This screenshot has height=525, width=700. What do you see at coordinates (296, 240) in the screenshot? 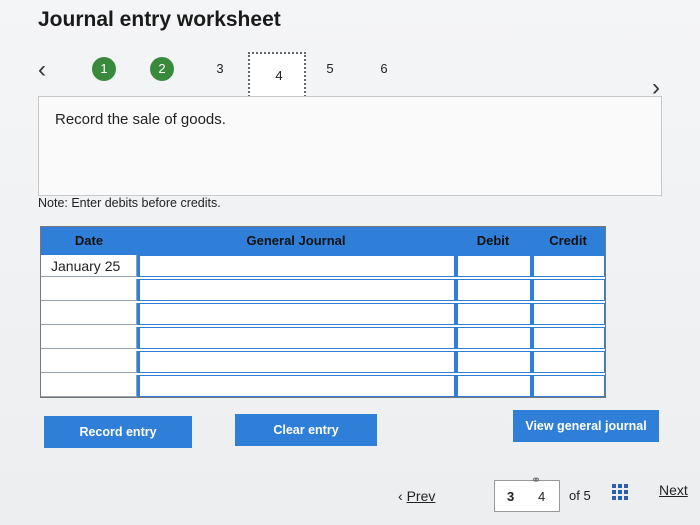
I see `header-general-journal: General Journal` at bounding box center [296, 240].